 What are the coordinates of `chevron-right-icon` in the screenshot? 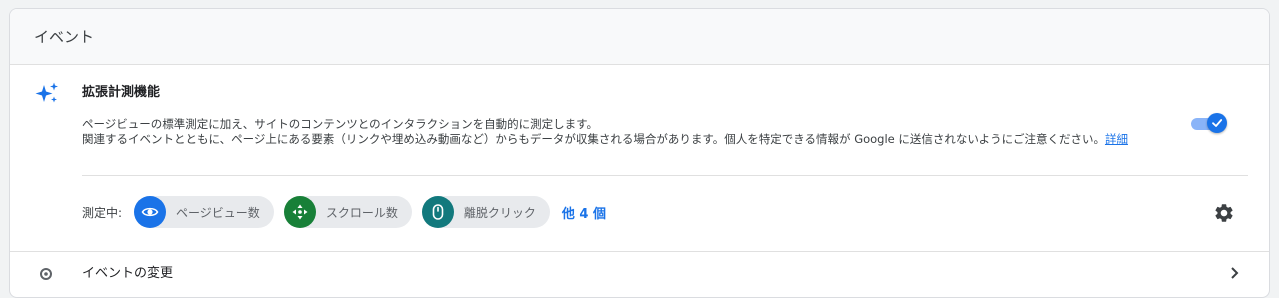 It's located at (1234, 273).